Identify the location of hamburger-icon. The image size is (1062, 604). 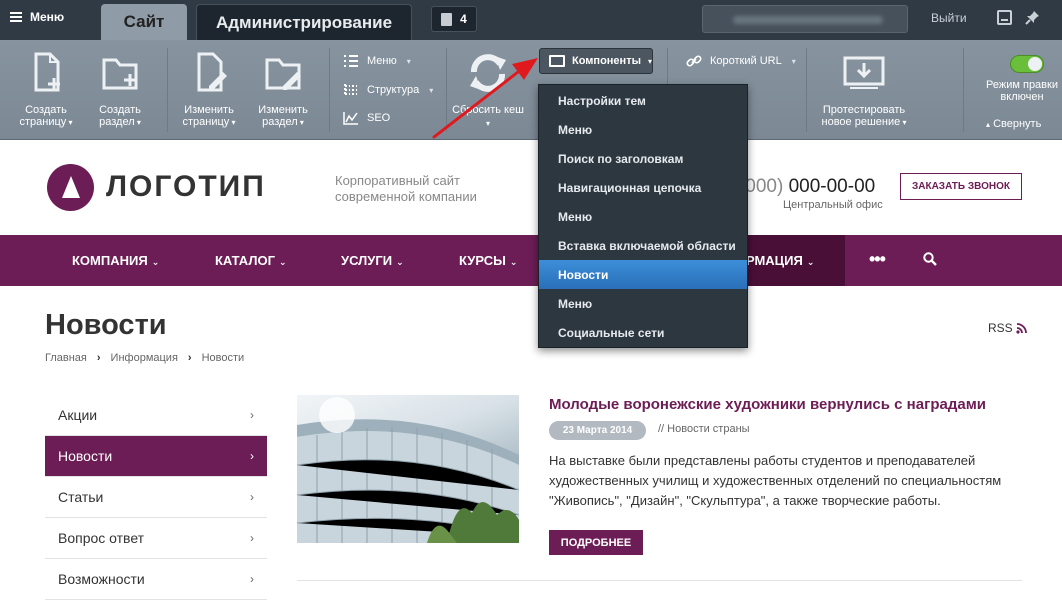
(16, 17).